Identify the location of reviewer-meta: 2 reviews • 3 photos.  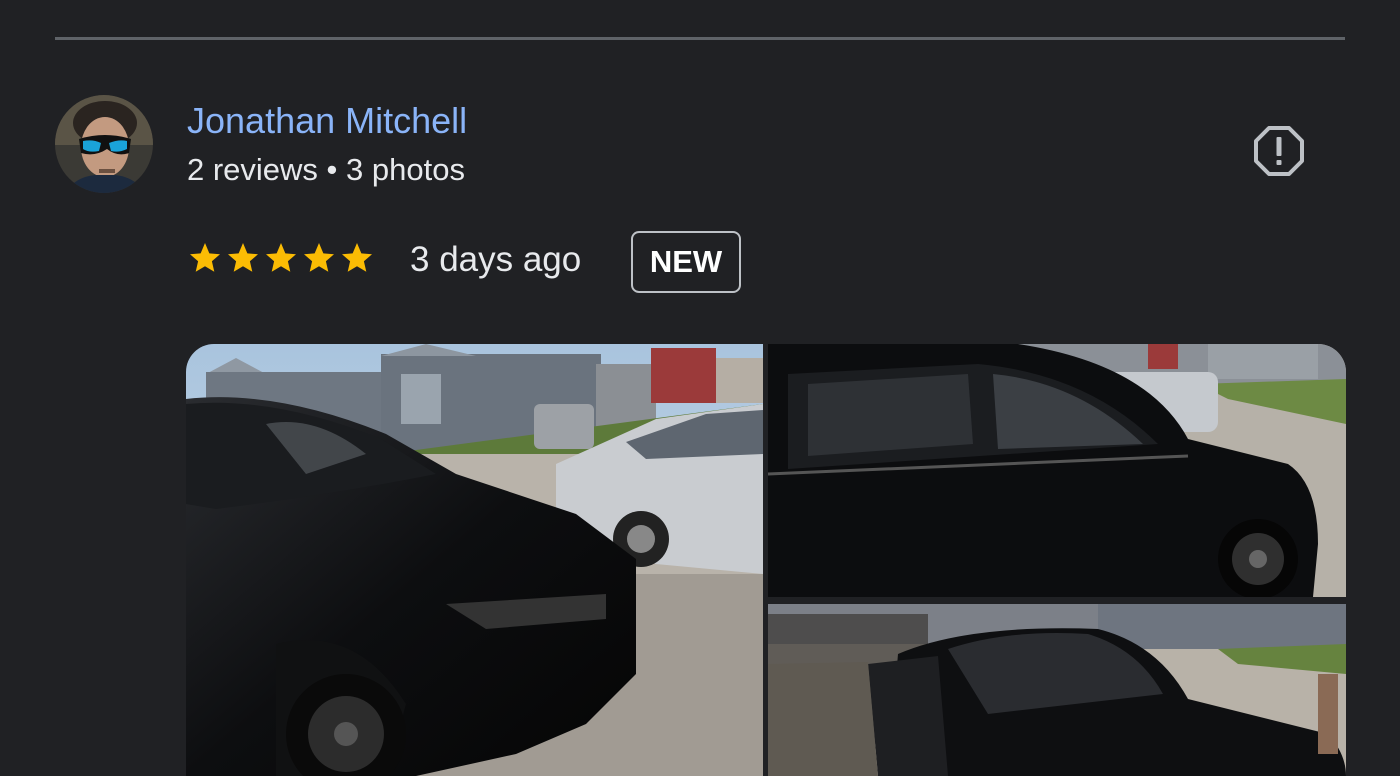
(326, 169).